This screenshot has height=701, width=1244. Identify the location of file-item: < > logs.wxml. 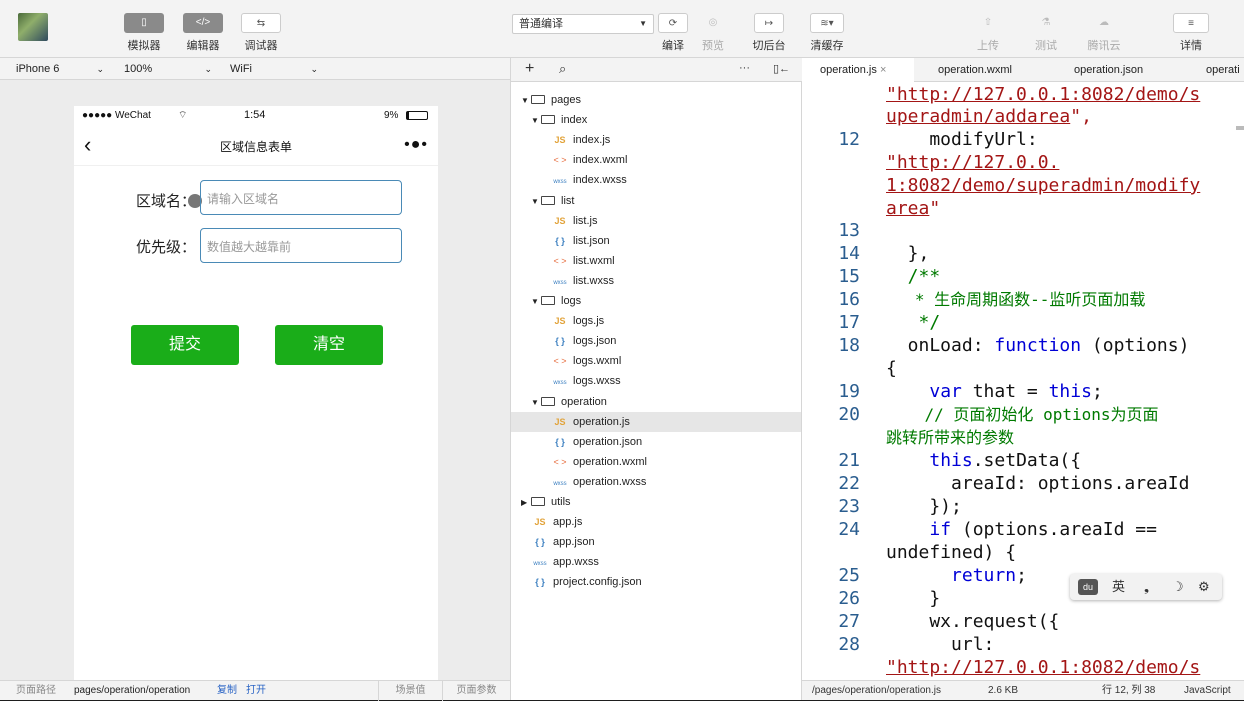
(656, 361).